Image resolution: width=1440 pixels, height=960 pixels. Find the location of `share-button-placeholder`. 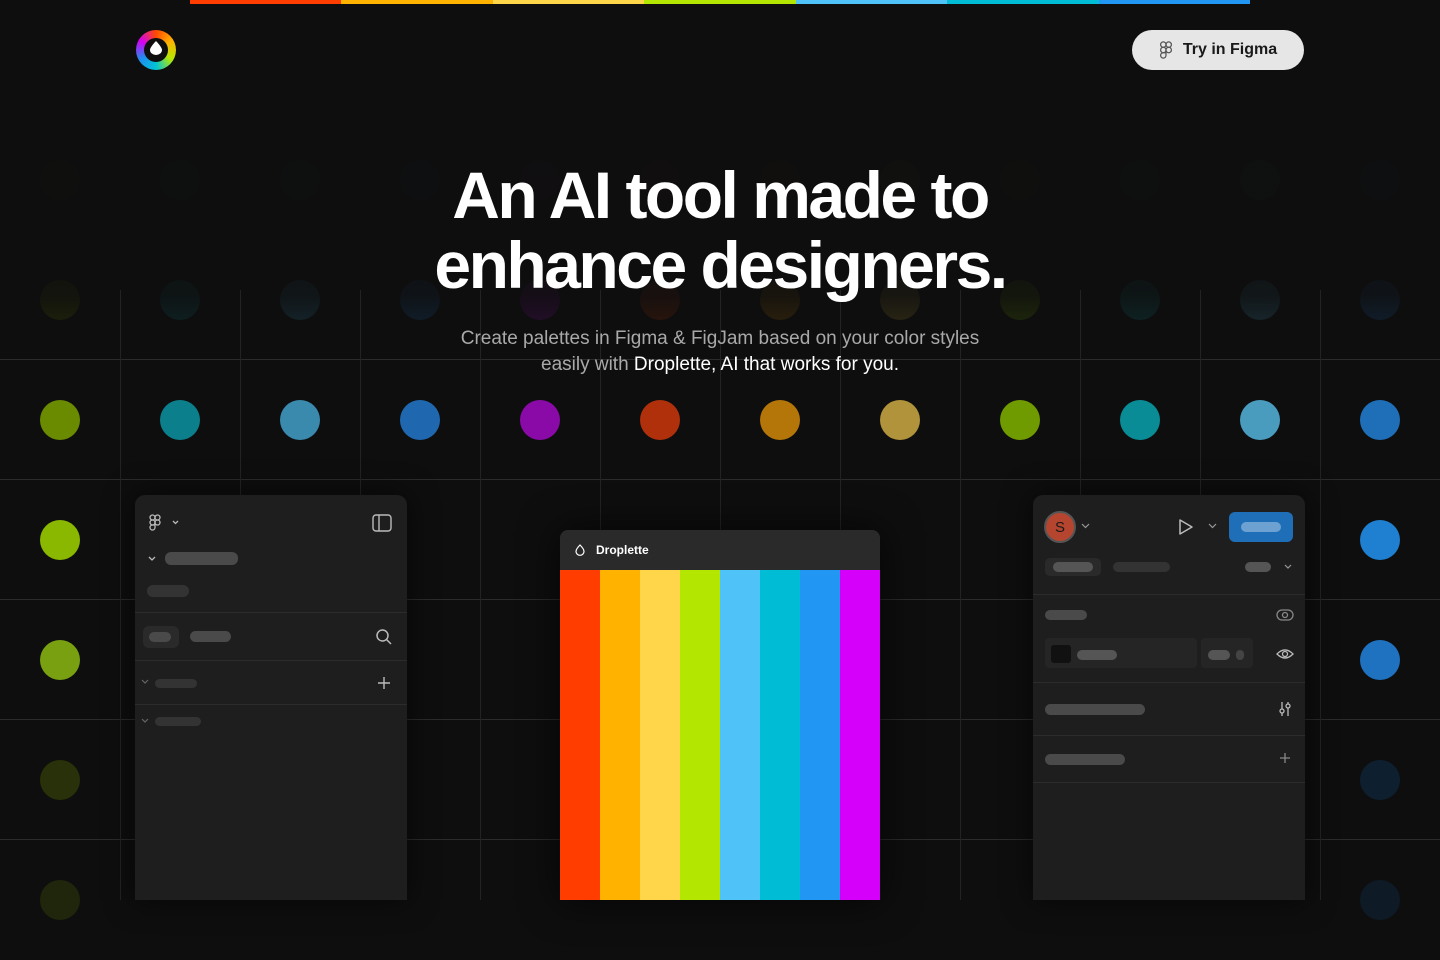

share-button-placeholder is located at coordinates (1261, 527).